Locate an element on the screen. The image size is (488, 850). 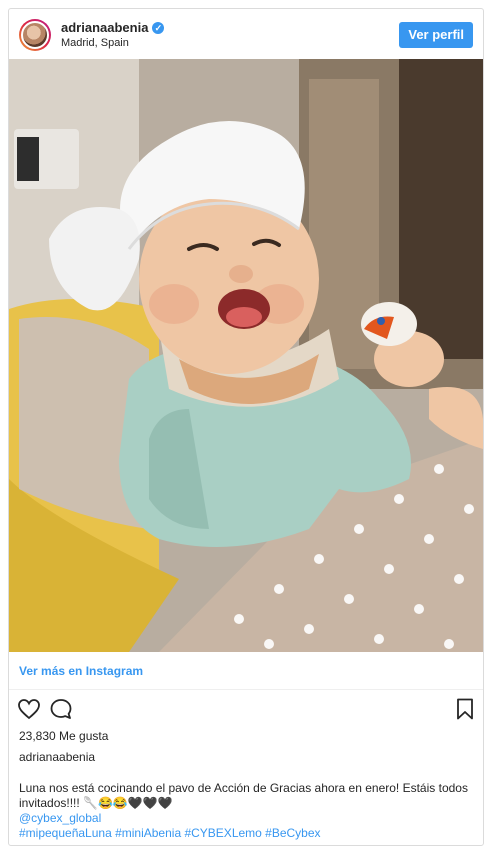
avatar is located at coordinates (35, 35).